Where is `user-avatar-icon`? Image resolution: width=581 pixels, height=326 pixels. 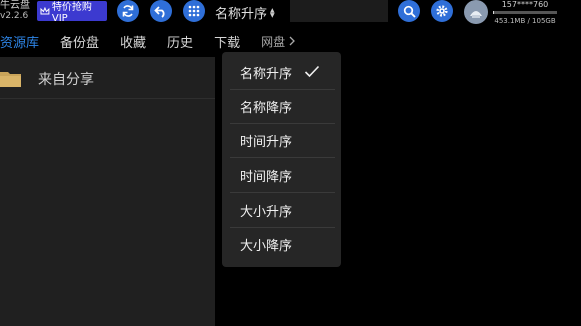 user-avatar-icon is located at coordinates (476, 14).